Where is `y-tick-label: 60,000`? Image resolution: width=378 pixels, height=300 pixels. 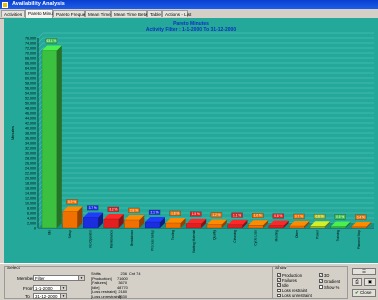
y-tick-label: 60,000 is located at coordinates (30, 78).